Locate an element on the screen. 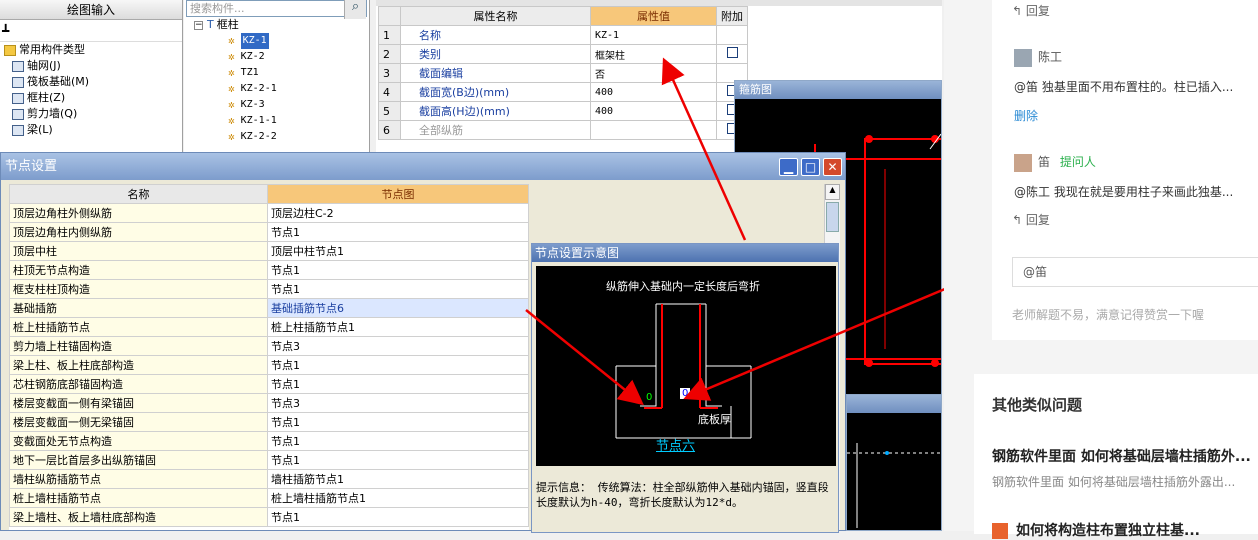 This screenshot has width=1258, height=540. row-number: 2 is located at coordinates (389, 54).